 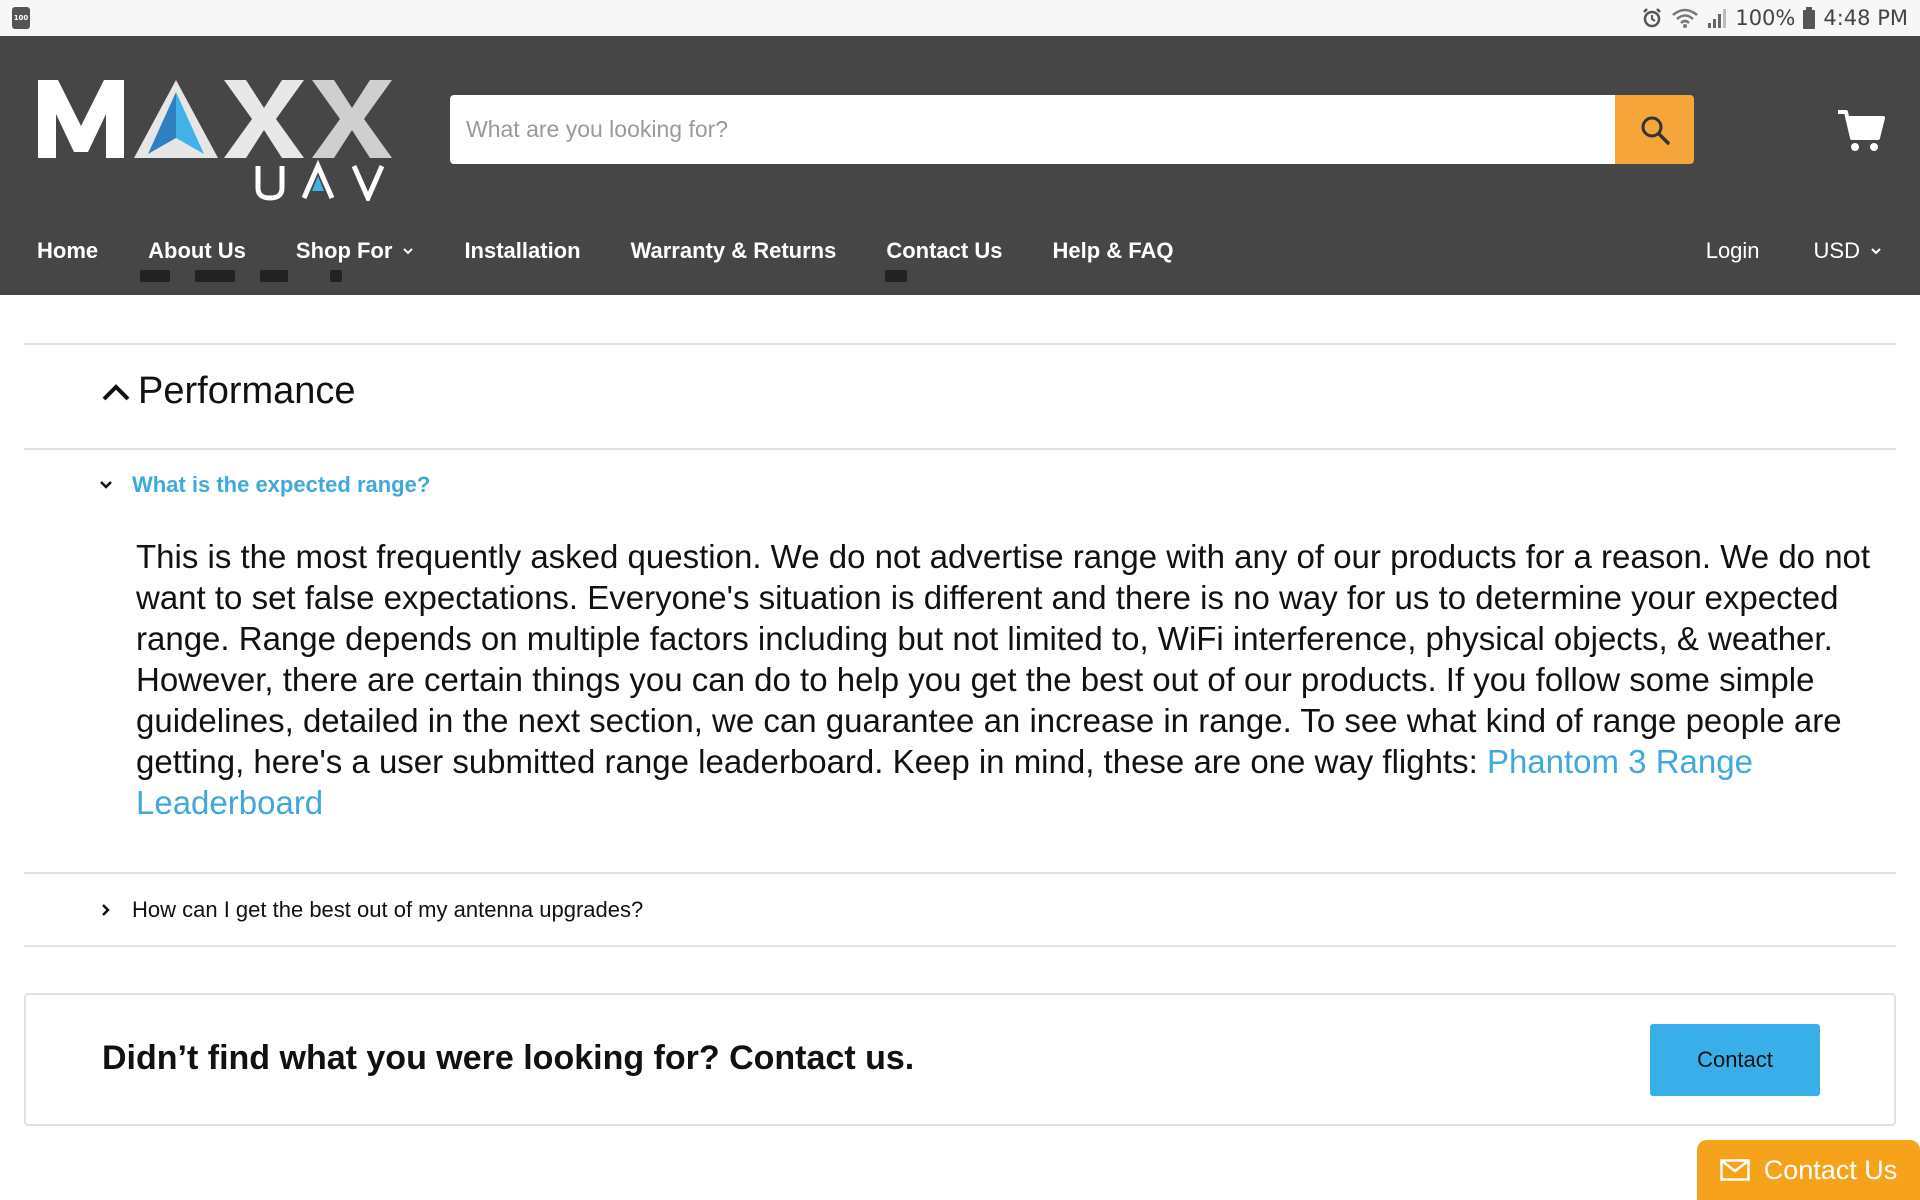 I want to click on login-link: Login, so click(x=1733, y=251).